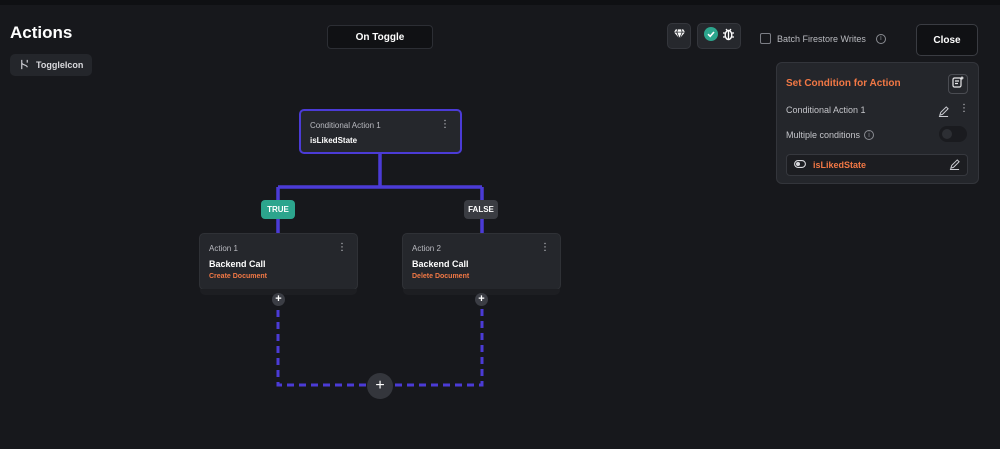  What do you see at coordinates (426, 248) in the screenshot?
I see `action-node-label: Action 2` at bounding box center [426, 248].